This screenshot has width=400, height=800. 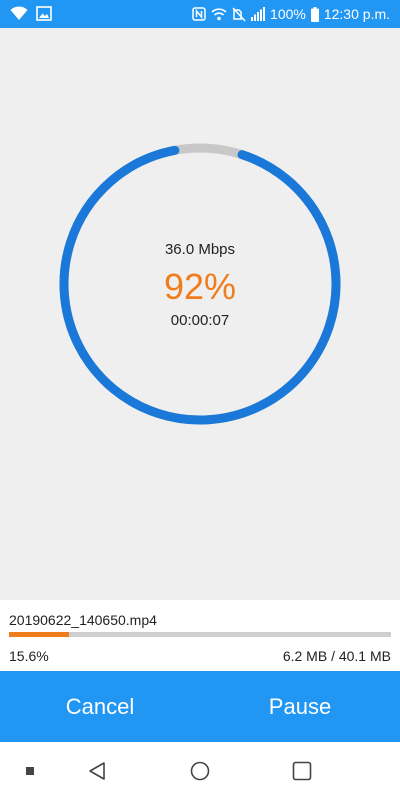 I want to click on status-bar: 100% 12:30 p.m., so click(x=200, y=14).